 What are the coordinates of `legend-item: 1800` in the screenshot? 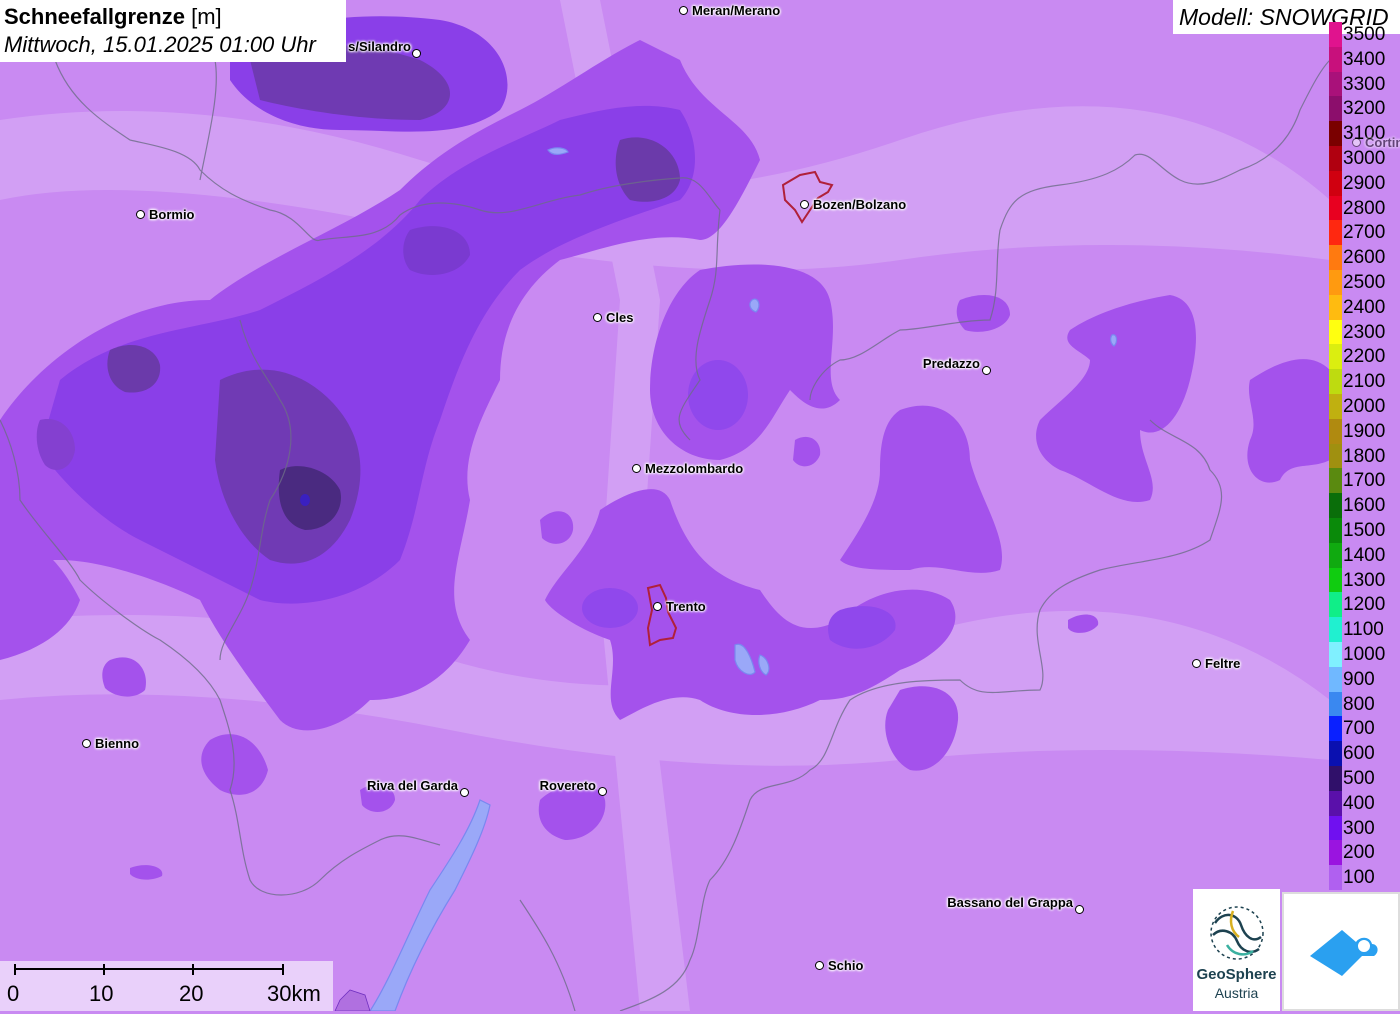 It's located at (1364, 456).